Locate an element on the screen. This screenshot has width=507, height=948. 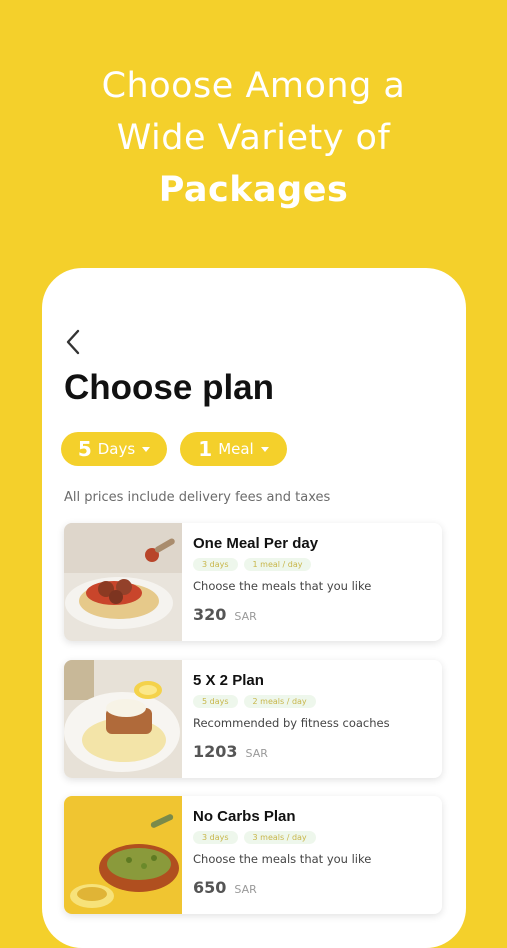
chevron-left-icon is located at coordinates (73, 342).